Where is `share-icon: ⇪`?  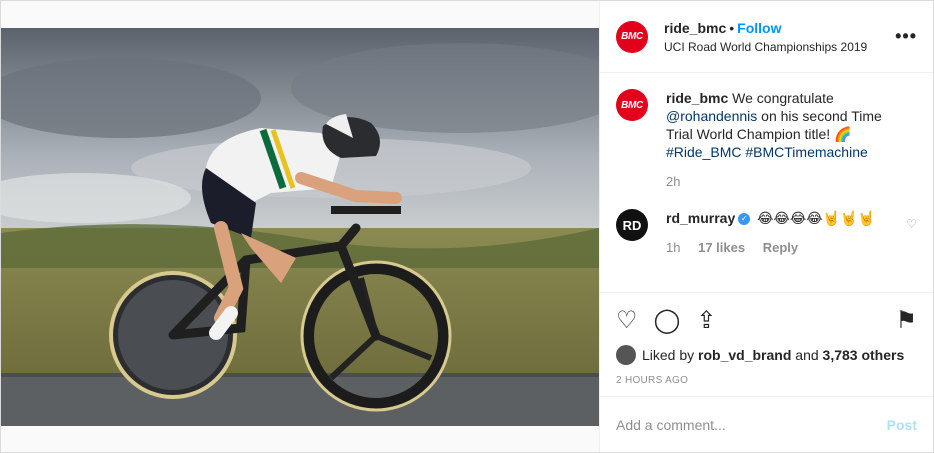 share-icon: ⇪ is located at coordinates (706, 321).